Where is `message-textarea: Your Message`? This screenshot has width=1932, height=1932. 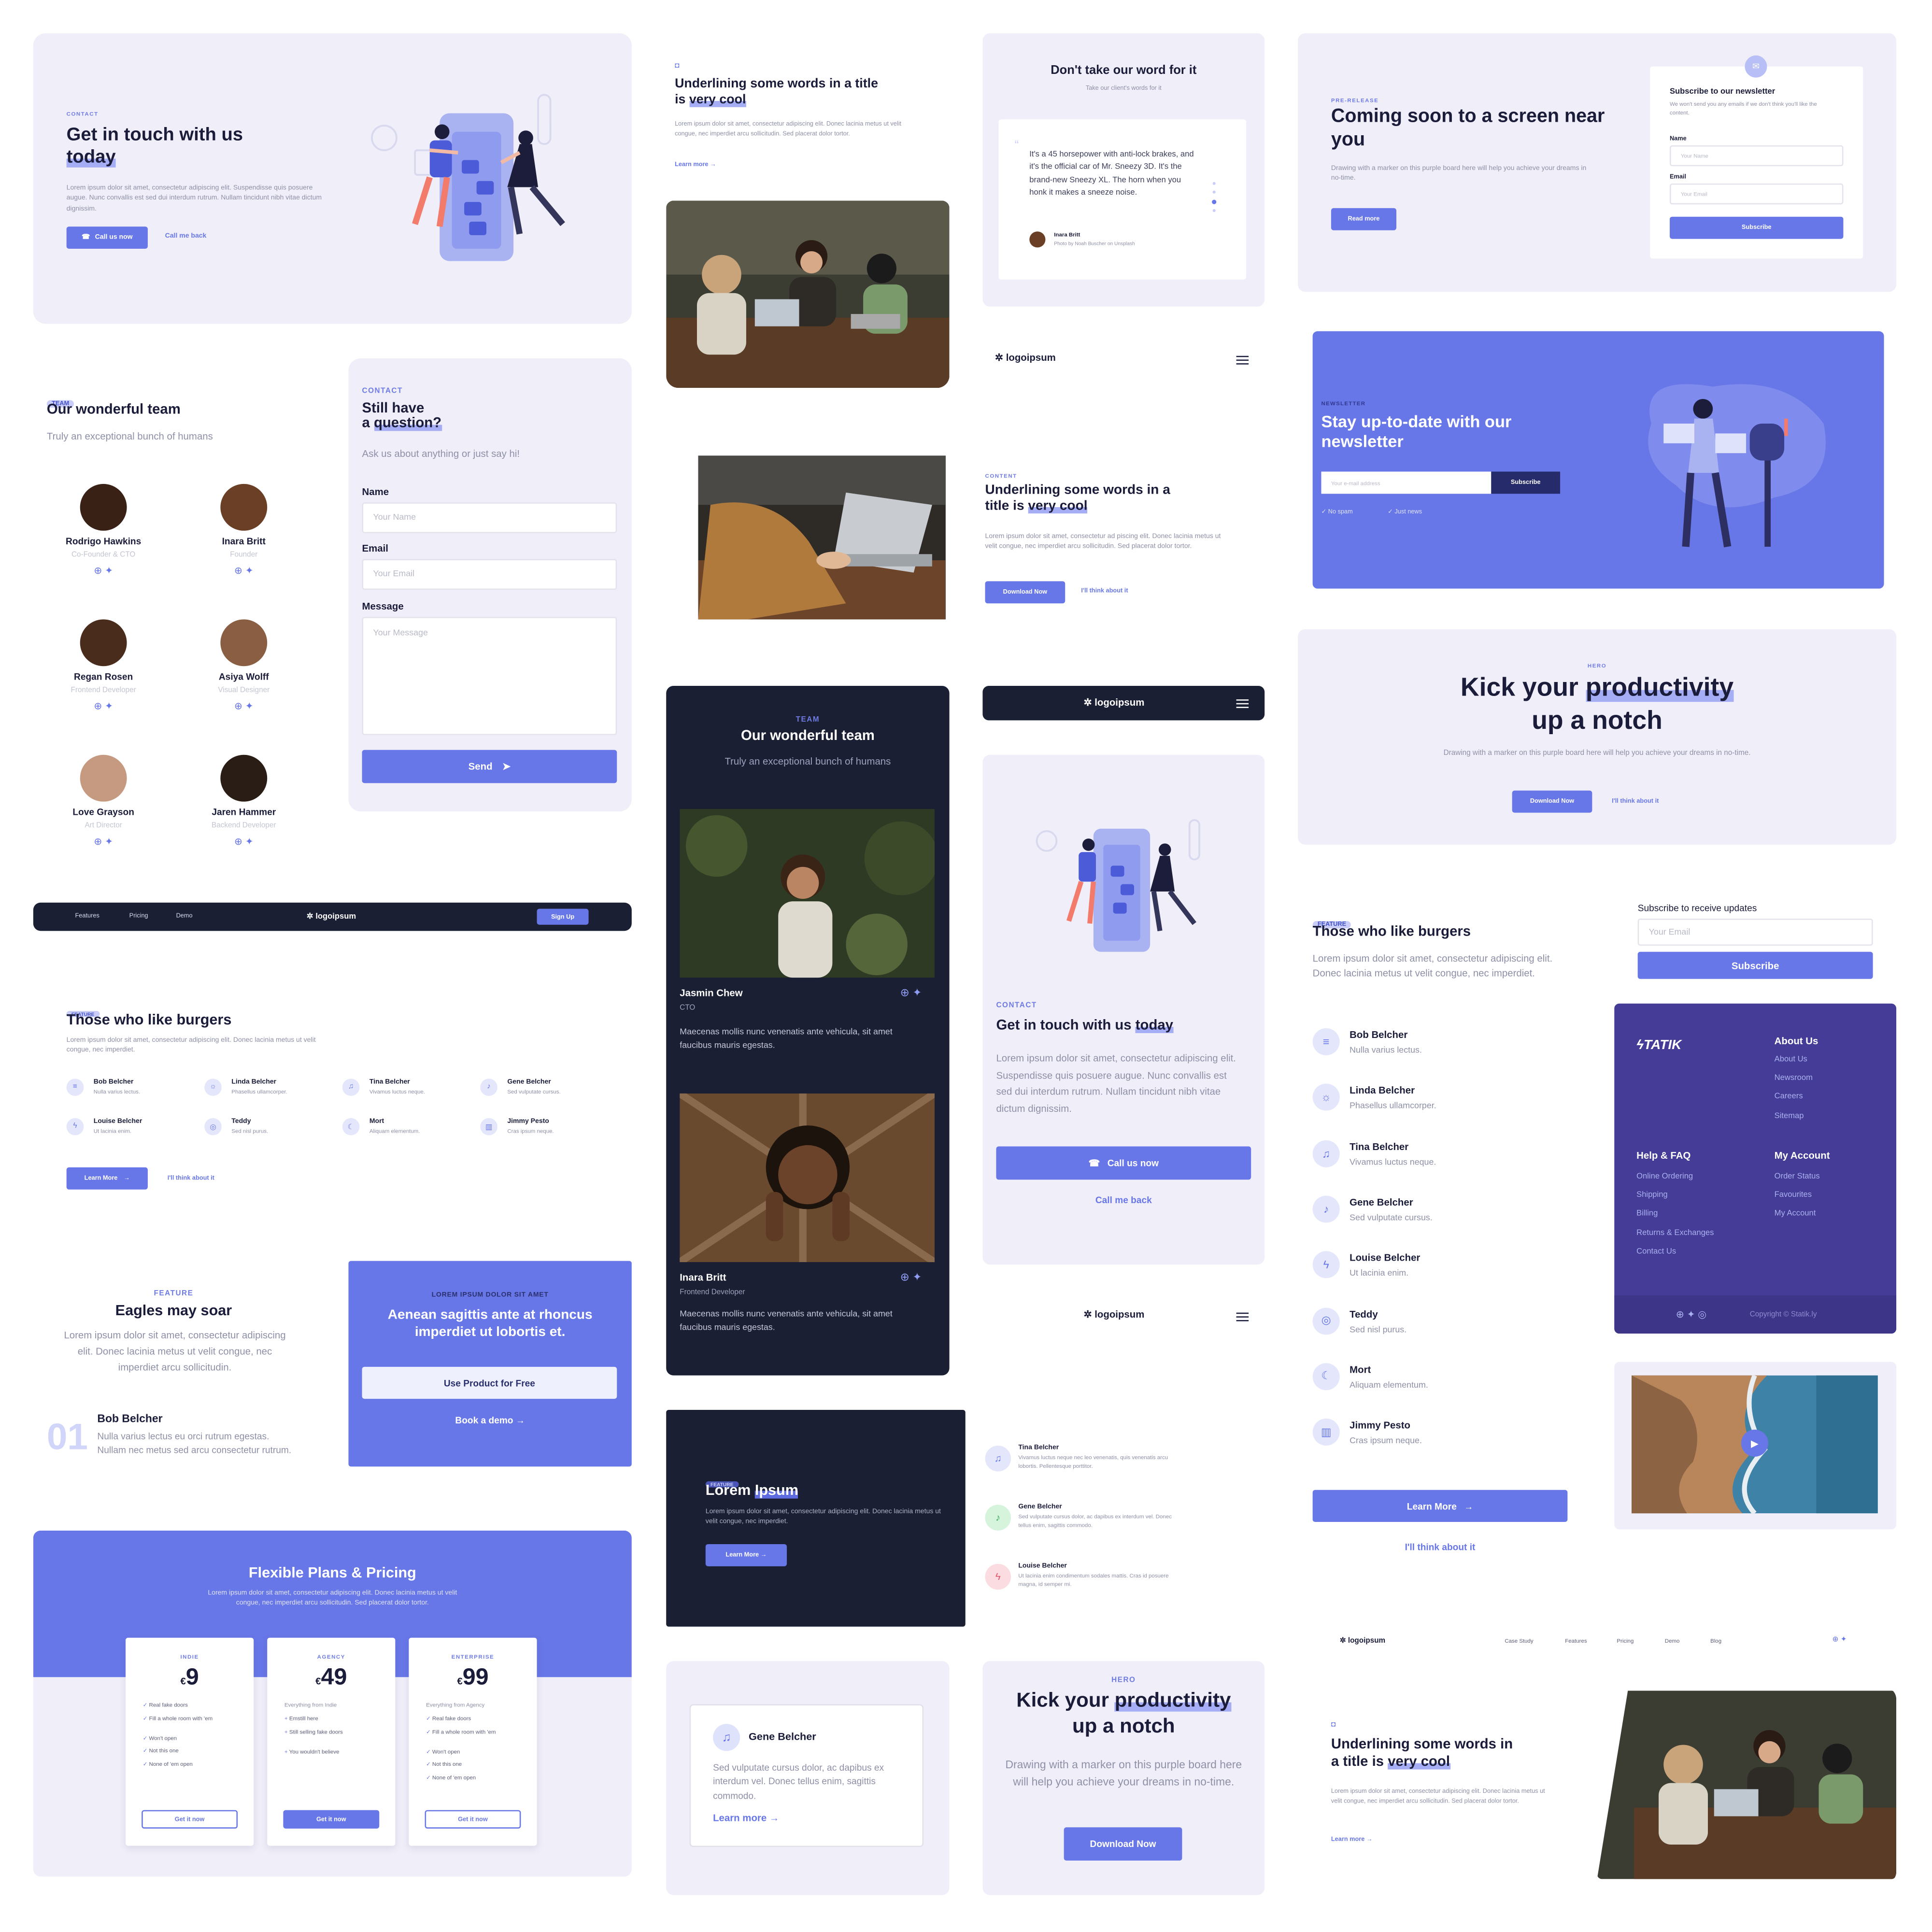
message-textarea: Your Message is located at coordinates (489, 676).